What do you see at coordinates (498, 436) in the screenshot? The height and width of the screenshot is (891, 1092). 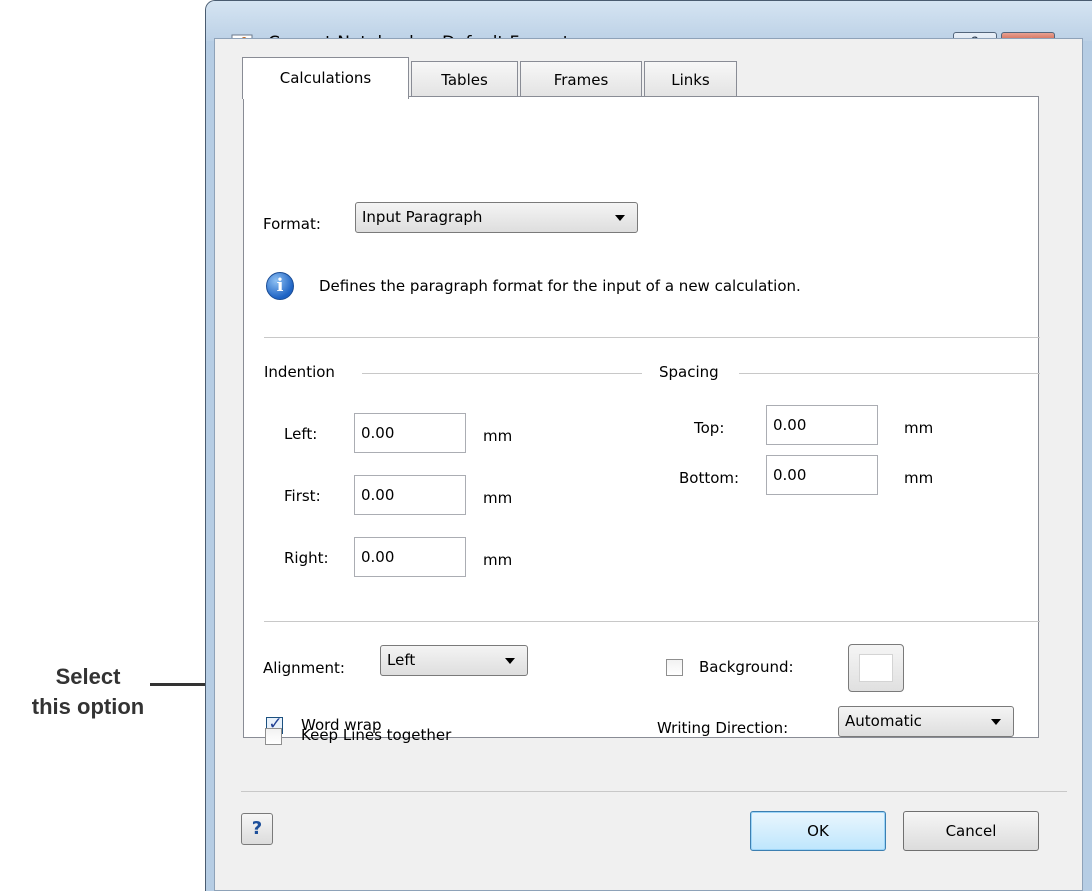 I see `indent-left-unit: mm` at bounding box center [498, 436].